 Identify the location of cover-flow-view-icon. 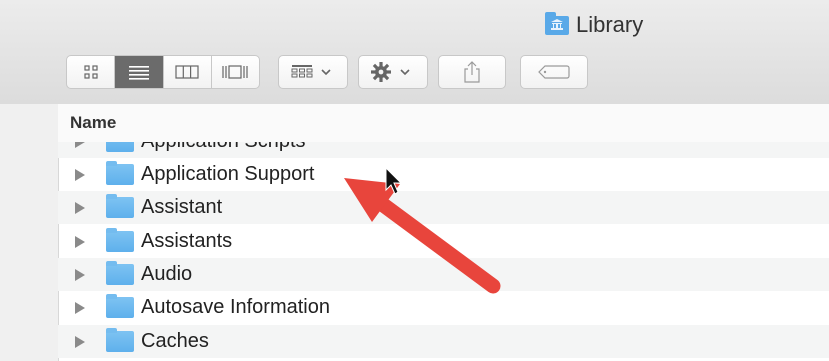
(235, 72).